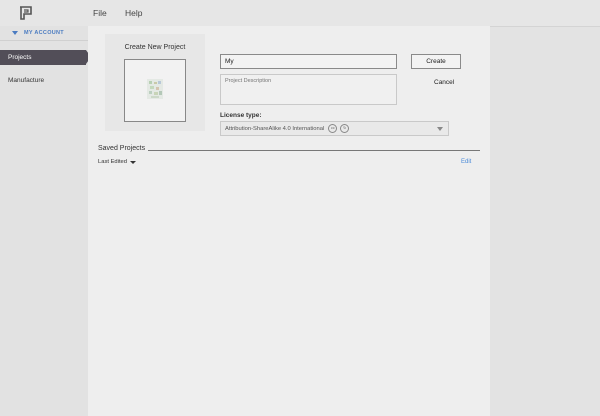  What do you see at coordinates (133, 13) in the screenshot?
I see `menu-help: Help` at bounding box center [133, 13].